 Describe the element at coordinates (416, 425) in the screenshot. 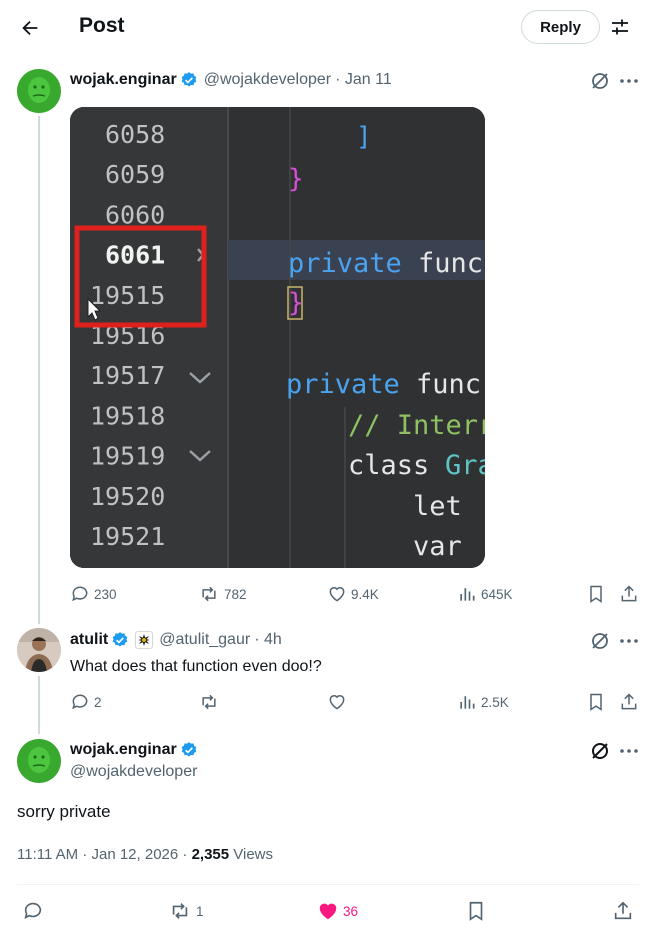

I see `code-comment: // Interr` at that location.